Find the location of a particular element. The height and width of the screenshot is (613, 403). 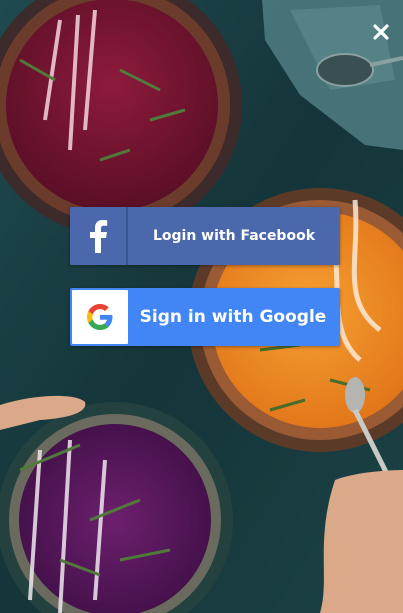

google-icon is located at coordinates (100, 317).